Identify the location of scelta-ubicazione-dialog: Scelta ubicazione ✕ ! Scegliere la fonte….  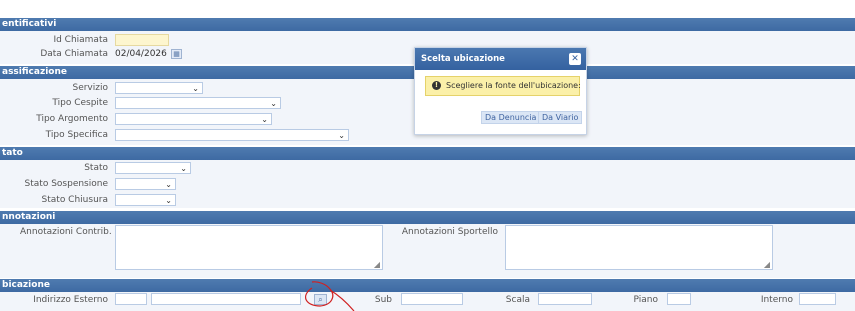
(500, 91).